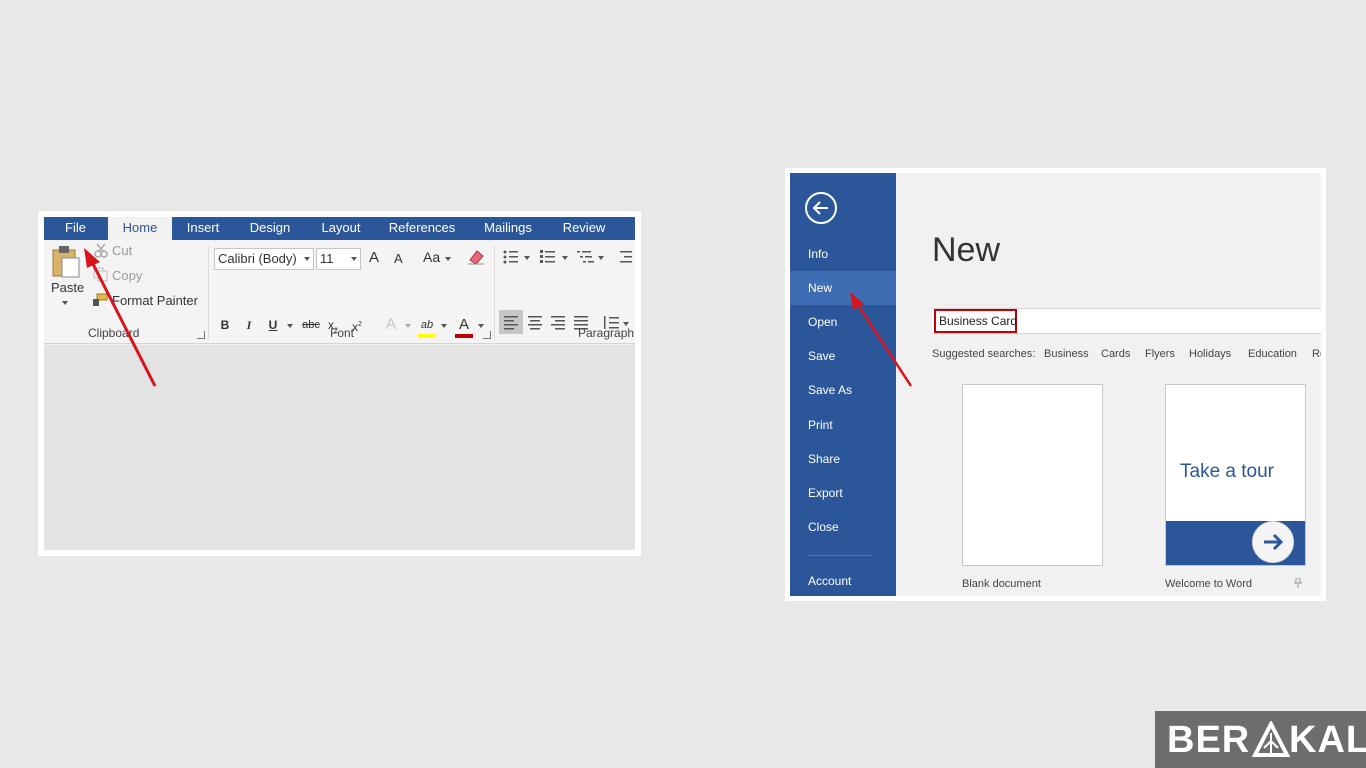 This screenshot has width=1366, height=768. Describe the element at coordinates (398, 258) in the screenshot. I see `shrink-font-button: A` at that location.